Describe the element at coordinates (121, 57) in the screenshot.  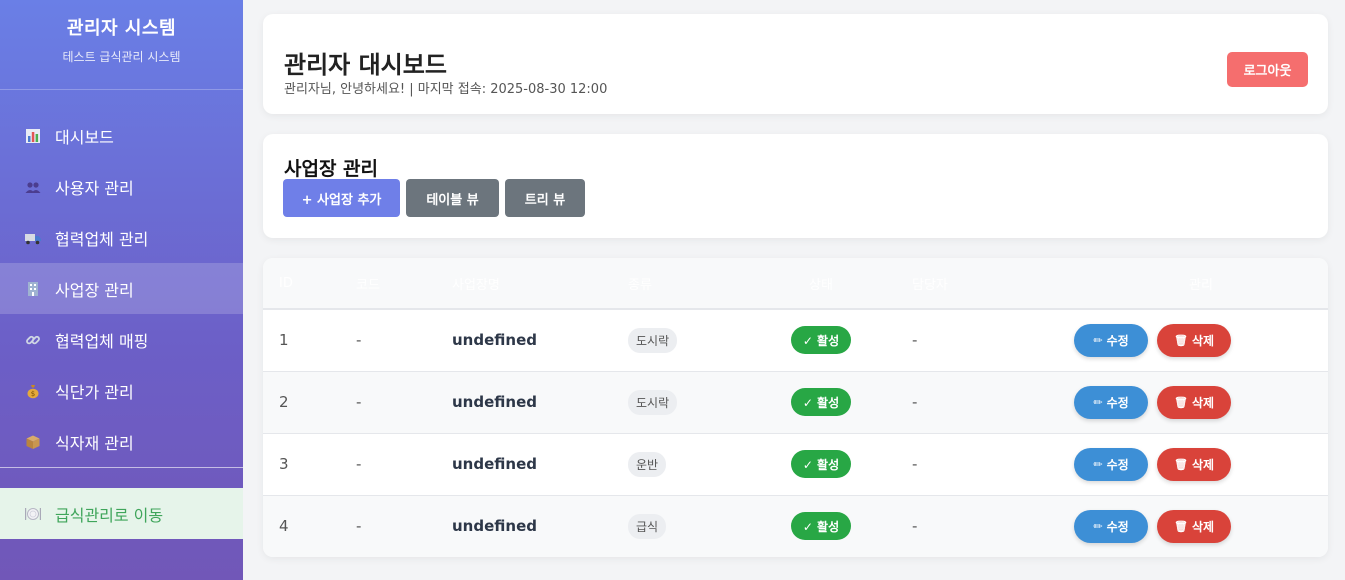
I see `sidebar-subtitle: 테스트 급식관리 시스템` at that location.